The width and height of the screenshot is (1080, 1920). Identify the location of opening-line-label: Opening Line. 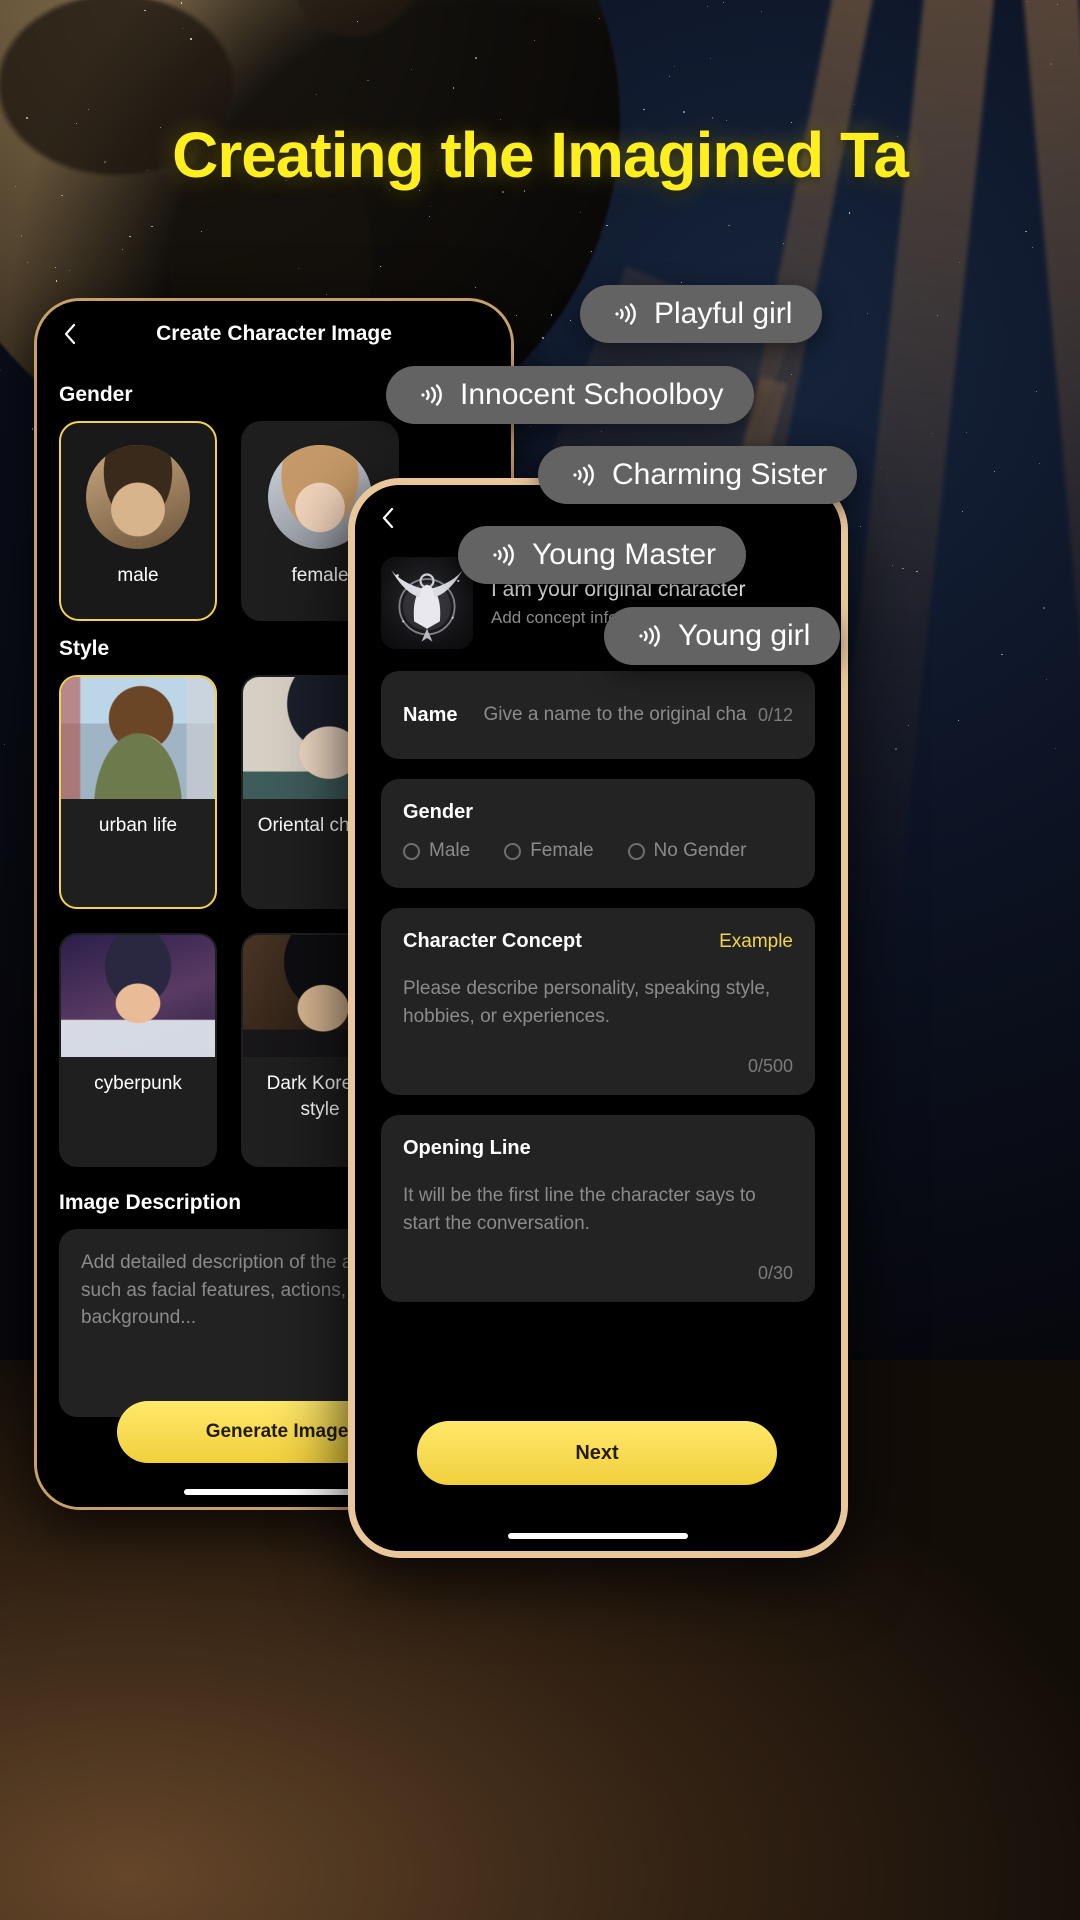
(467, 1148).